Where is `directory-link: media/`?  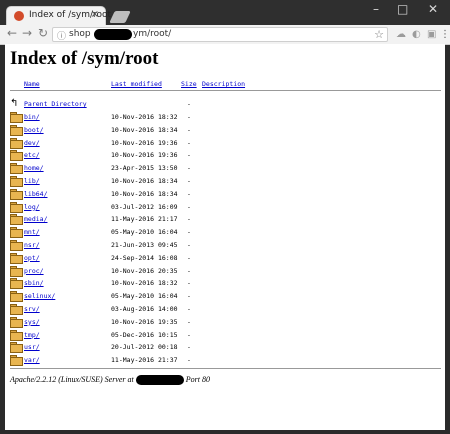
directory-link: media/ is located at coordinates (35, 219).